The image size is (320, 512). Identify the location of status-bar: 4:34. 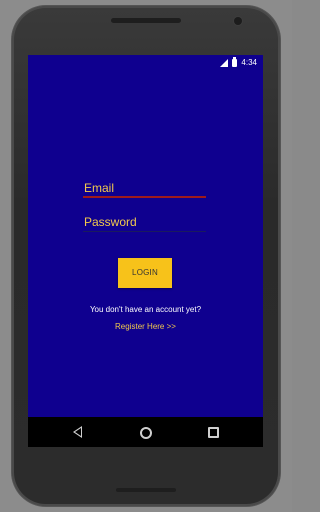
(145, 63).